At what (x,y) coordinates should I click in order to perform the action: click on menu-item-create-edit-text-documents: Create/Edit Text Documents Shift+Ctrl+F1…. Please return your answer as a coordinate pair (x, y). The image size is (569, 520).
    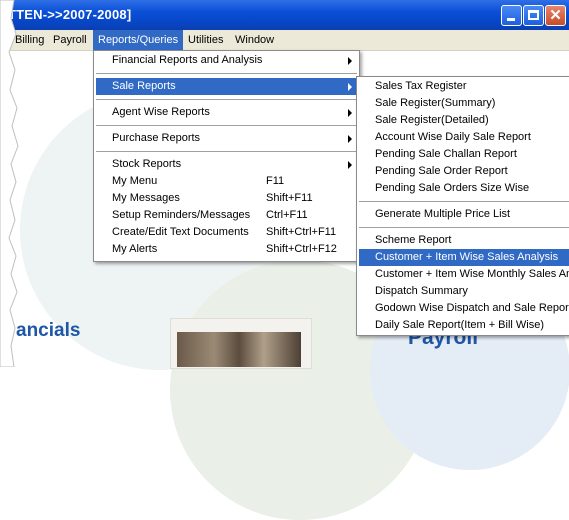
    Looking at the image, I should click on (226, 232).